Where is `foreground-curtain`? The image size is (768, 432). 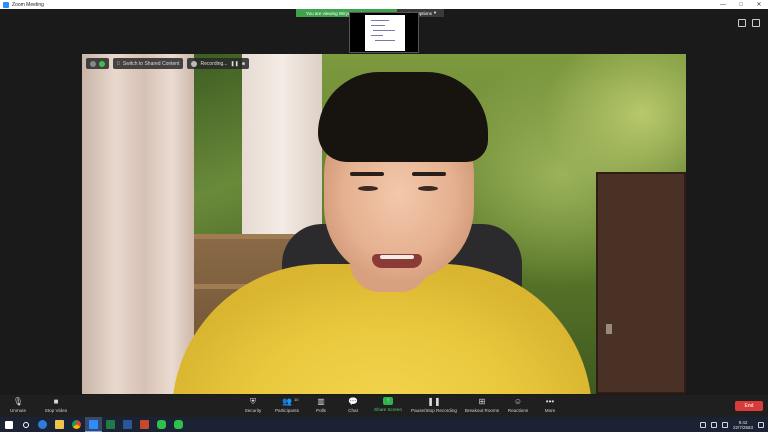 foreground-curtain is located at coordinates (138, 224).